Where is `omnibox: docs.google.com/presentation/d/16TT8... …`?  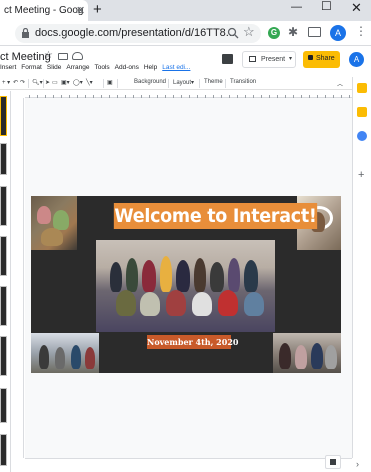
omnibox: docs.google.com/presentation/d/16TT8... … is located at coordinates (138, 33).